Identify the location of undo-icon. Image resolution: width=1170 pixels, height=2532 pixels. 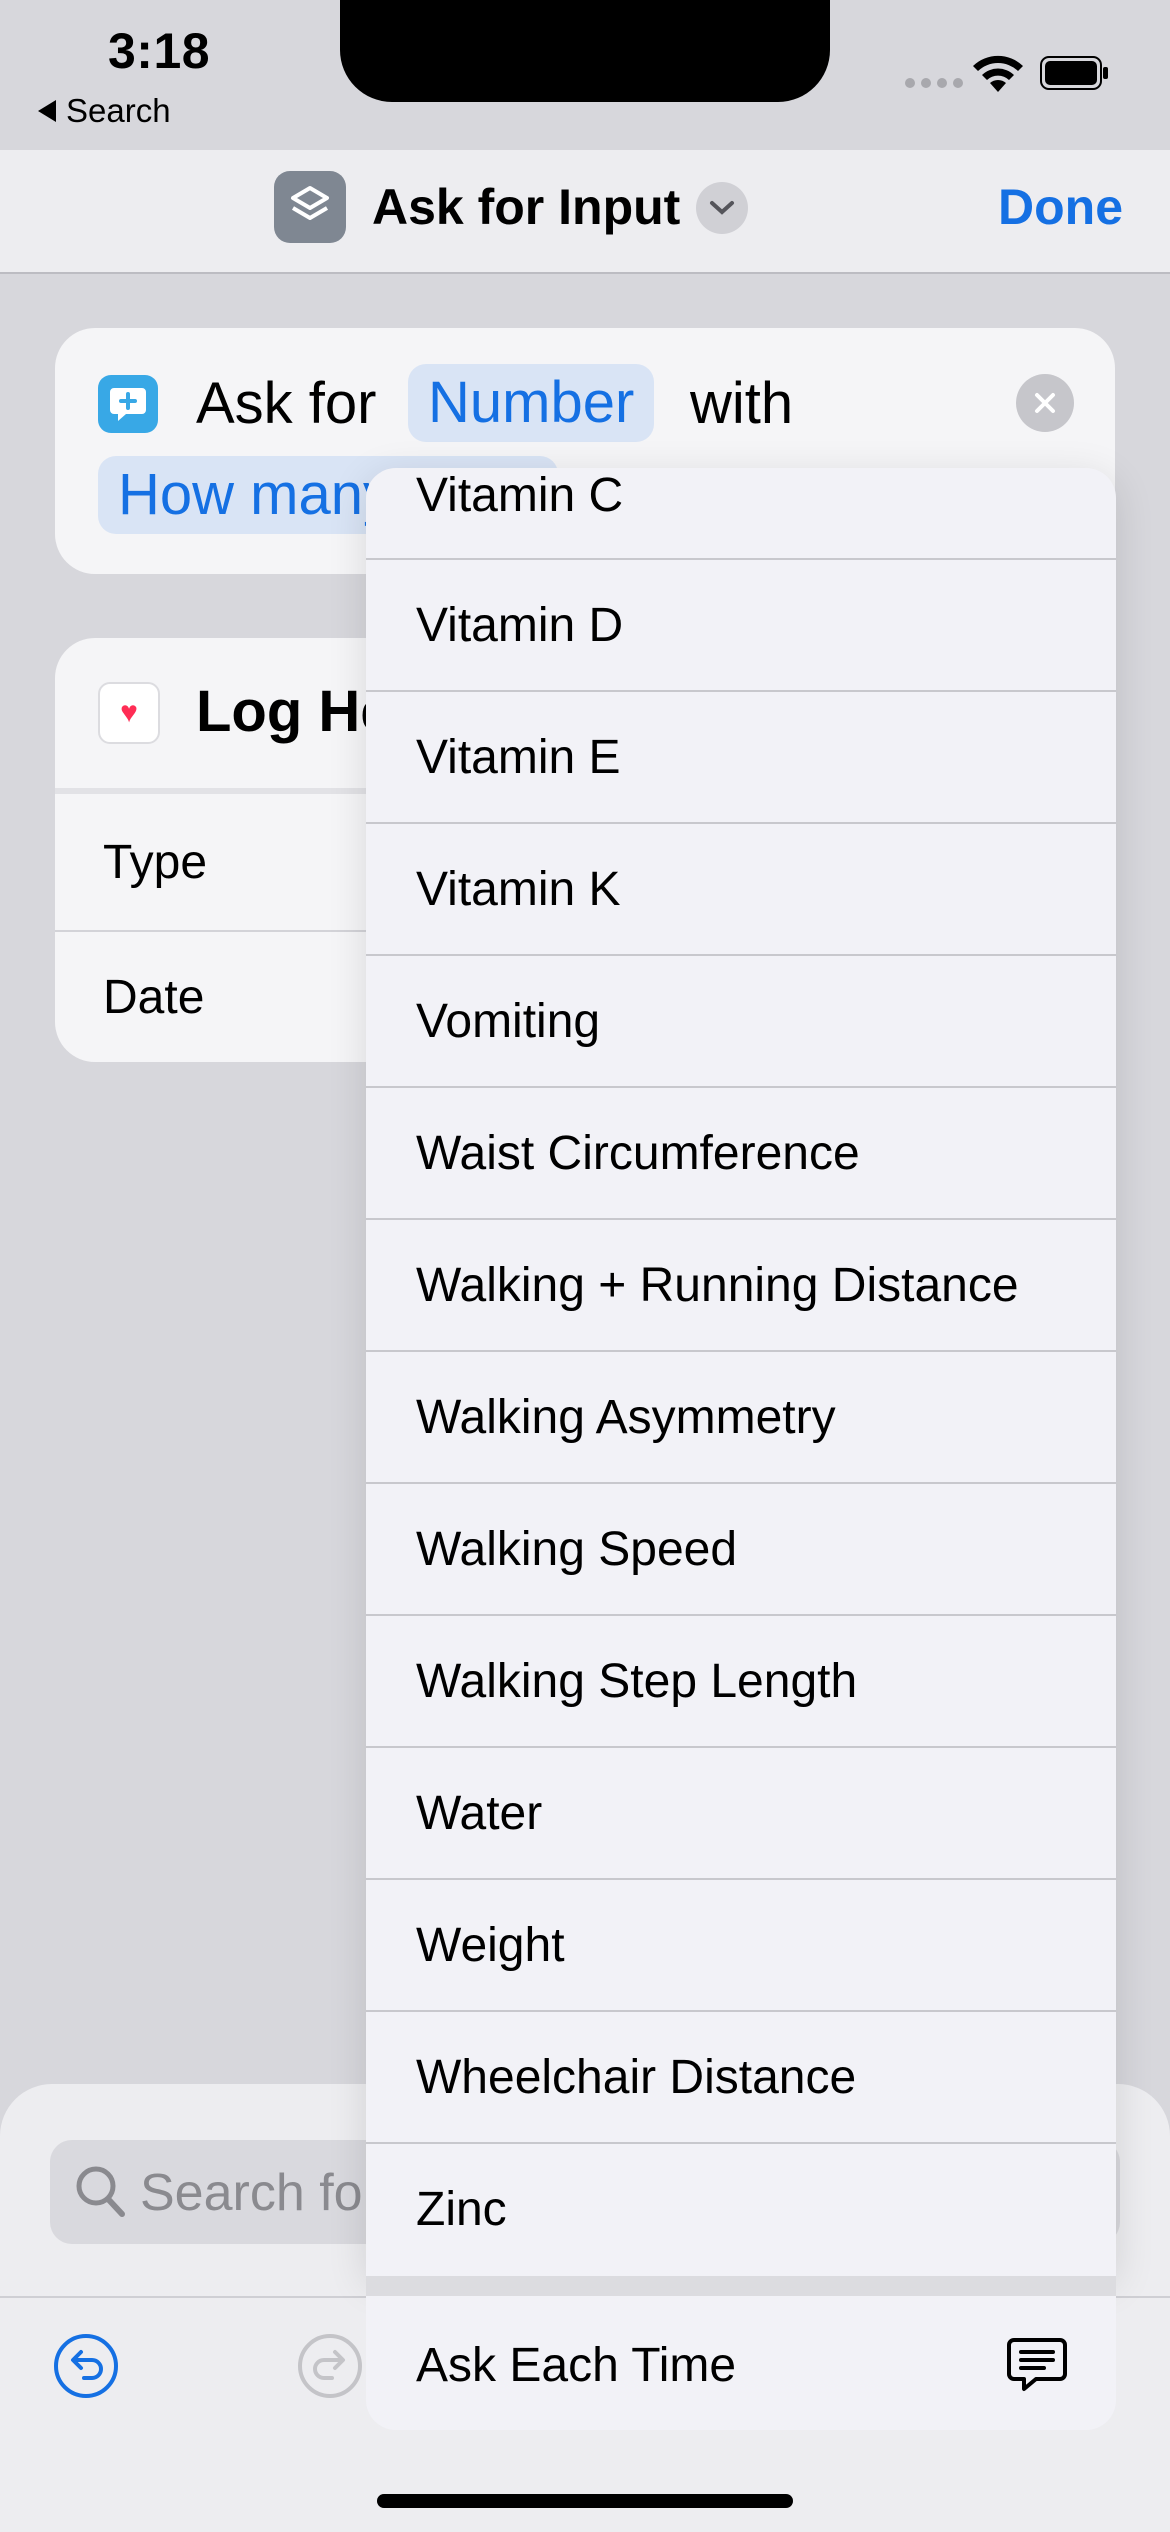
(86, 2366).